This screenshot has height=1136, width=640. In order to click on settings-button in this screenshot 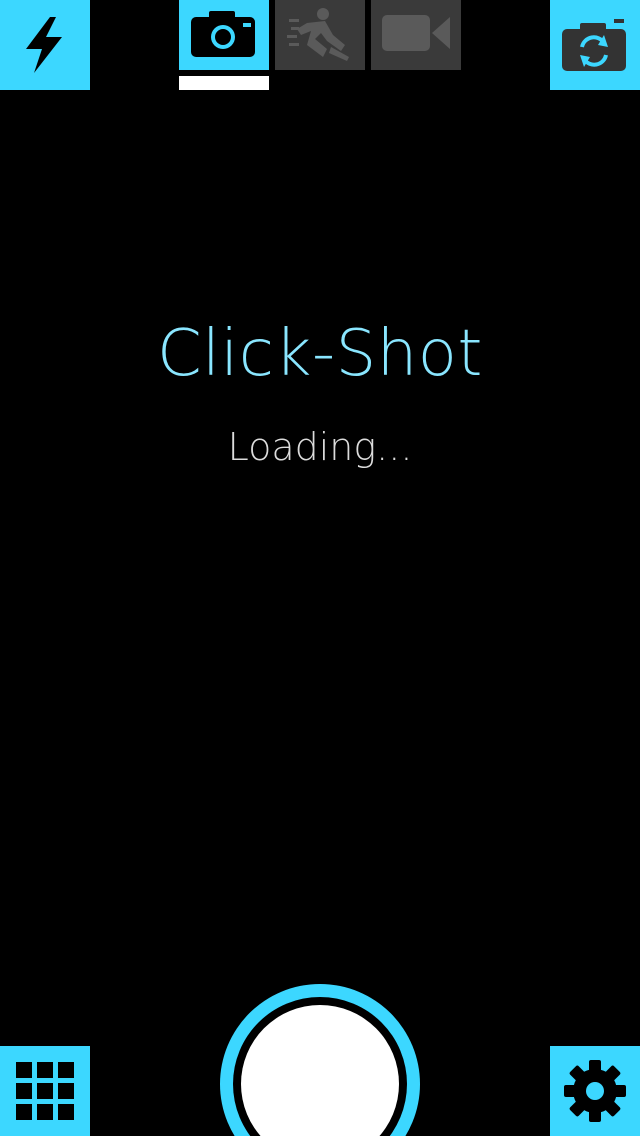, I will do `click(595, 1091)`.